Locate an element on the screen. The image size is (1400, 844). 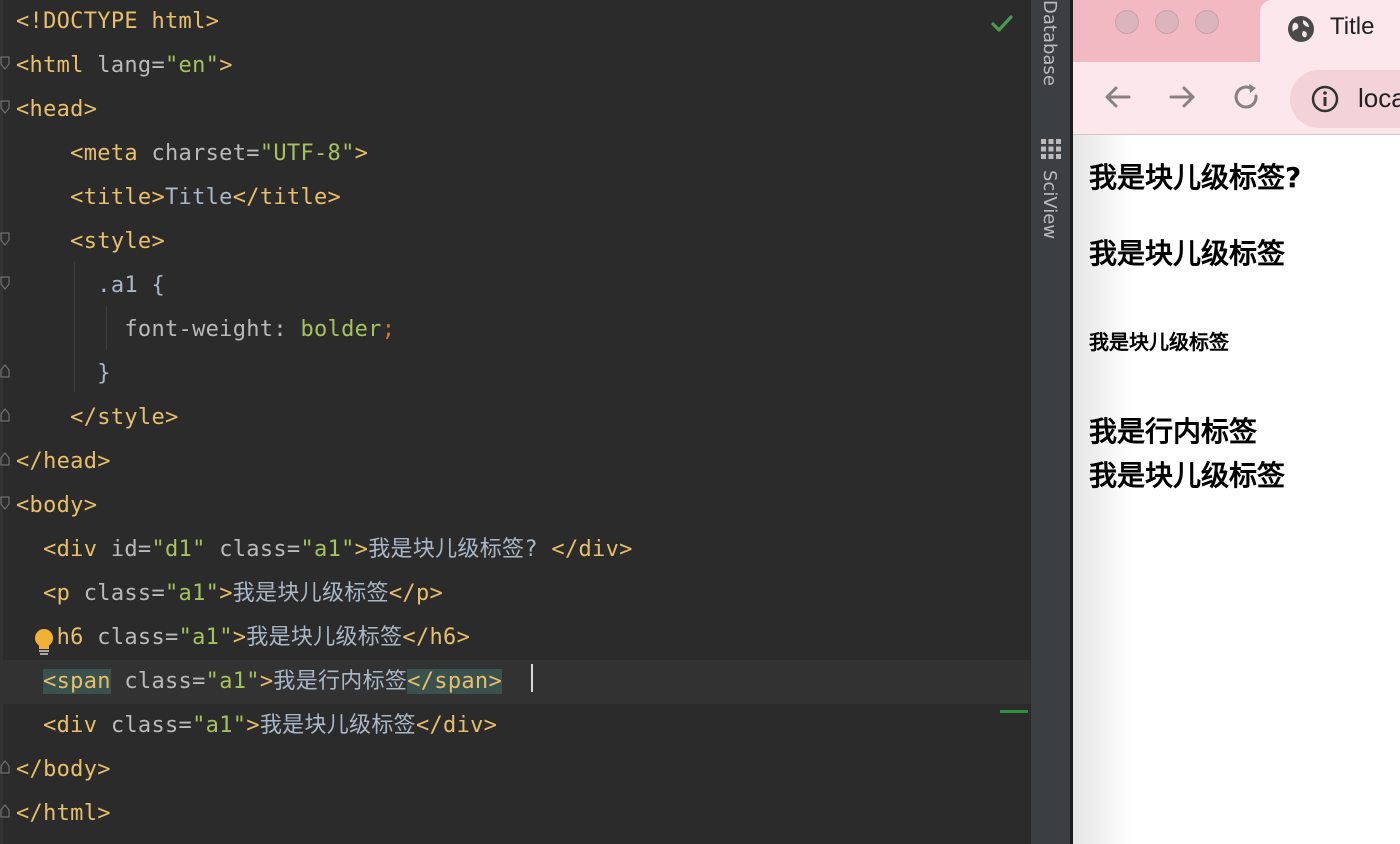
code-token: h6 is located at coordinates (57, 637).